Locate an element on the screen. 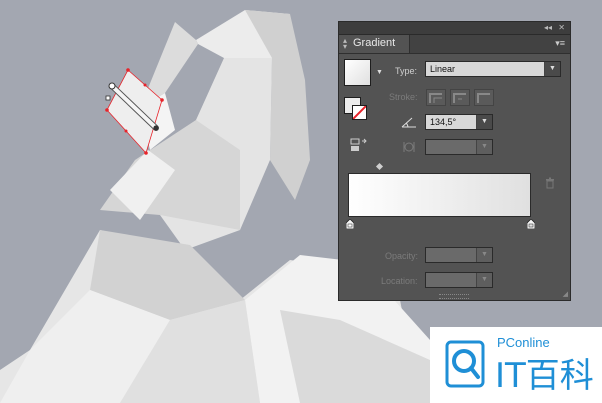 The height and width of the screenshot is (403, 602). location-dropdown-icon: ▼ is located at coordinates (484, 280).